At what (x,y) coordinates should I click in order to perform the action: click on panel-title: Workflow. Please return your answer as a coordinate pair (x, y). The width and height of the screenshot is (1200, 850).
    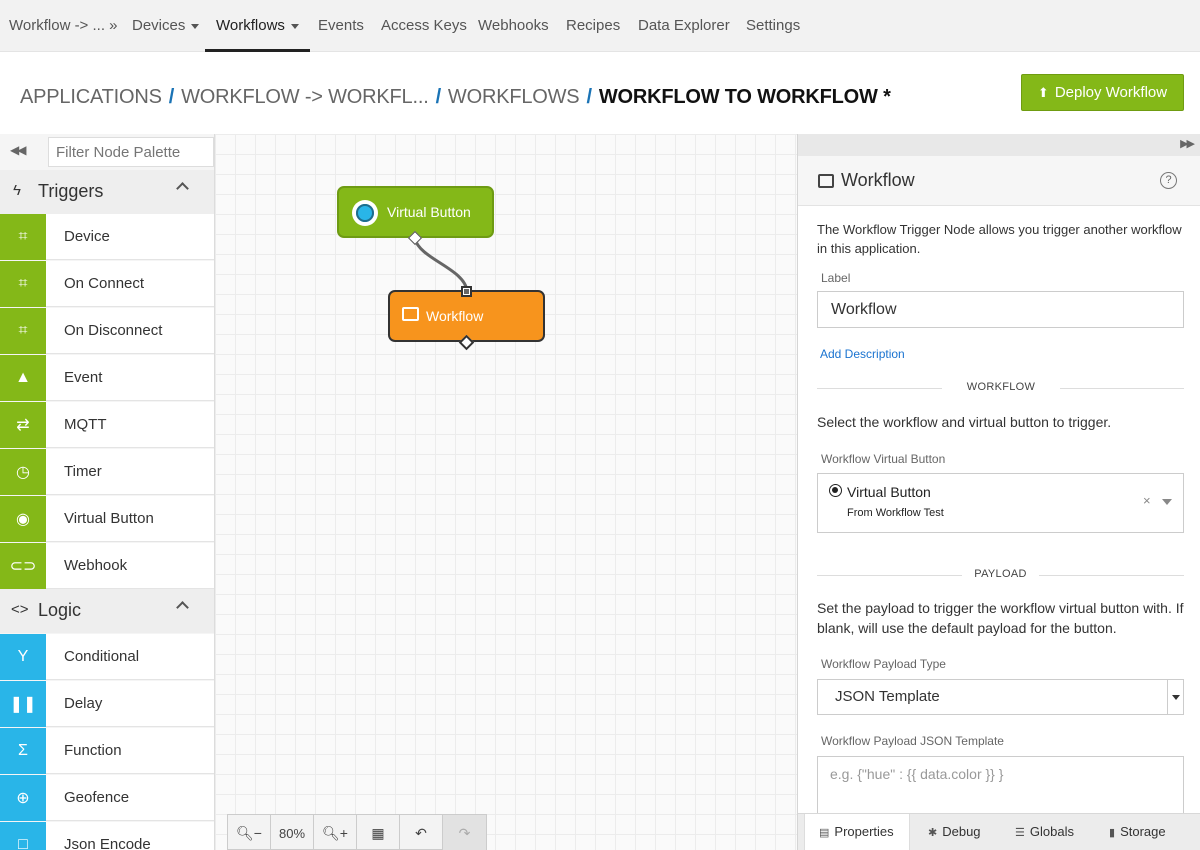
    Looking at the image, I should click on (878, 180).